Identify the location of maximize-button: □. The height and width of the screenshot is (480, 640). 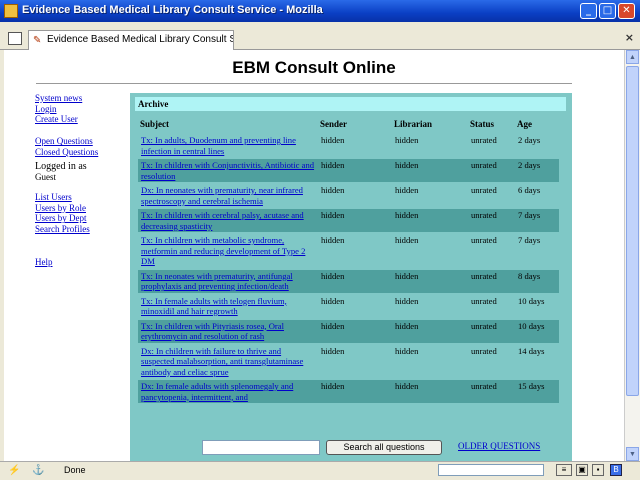
(607, 11).